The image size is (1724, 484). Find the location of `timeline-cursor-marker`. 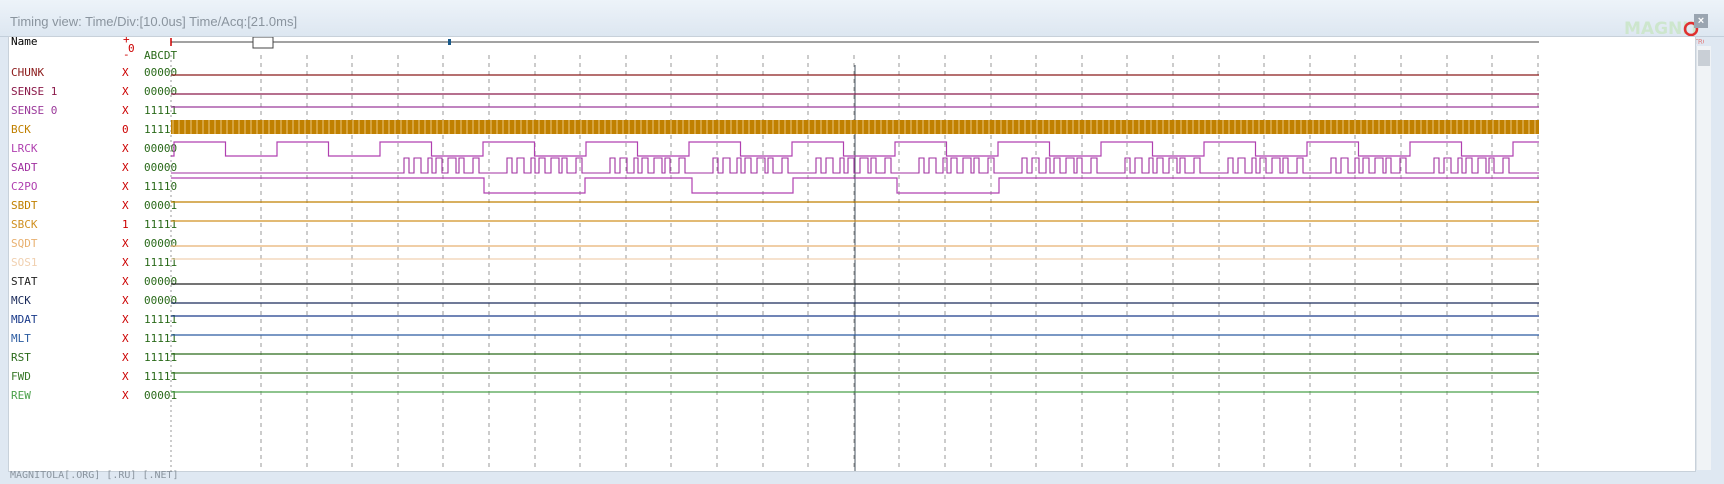

timeline-cursor-marker is located at coordinates (449, 42).